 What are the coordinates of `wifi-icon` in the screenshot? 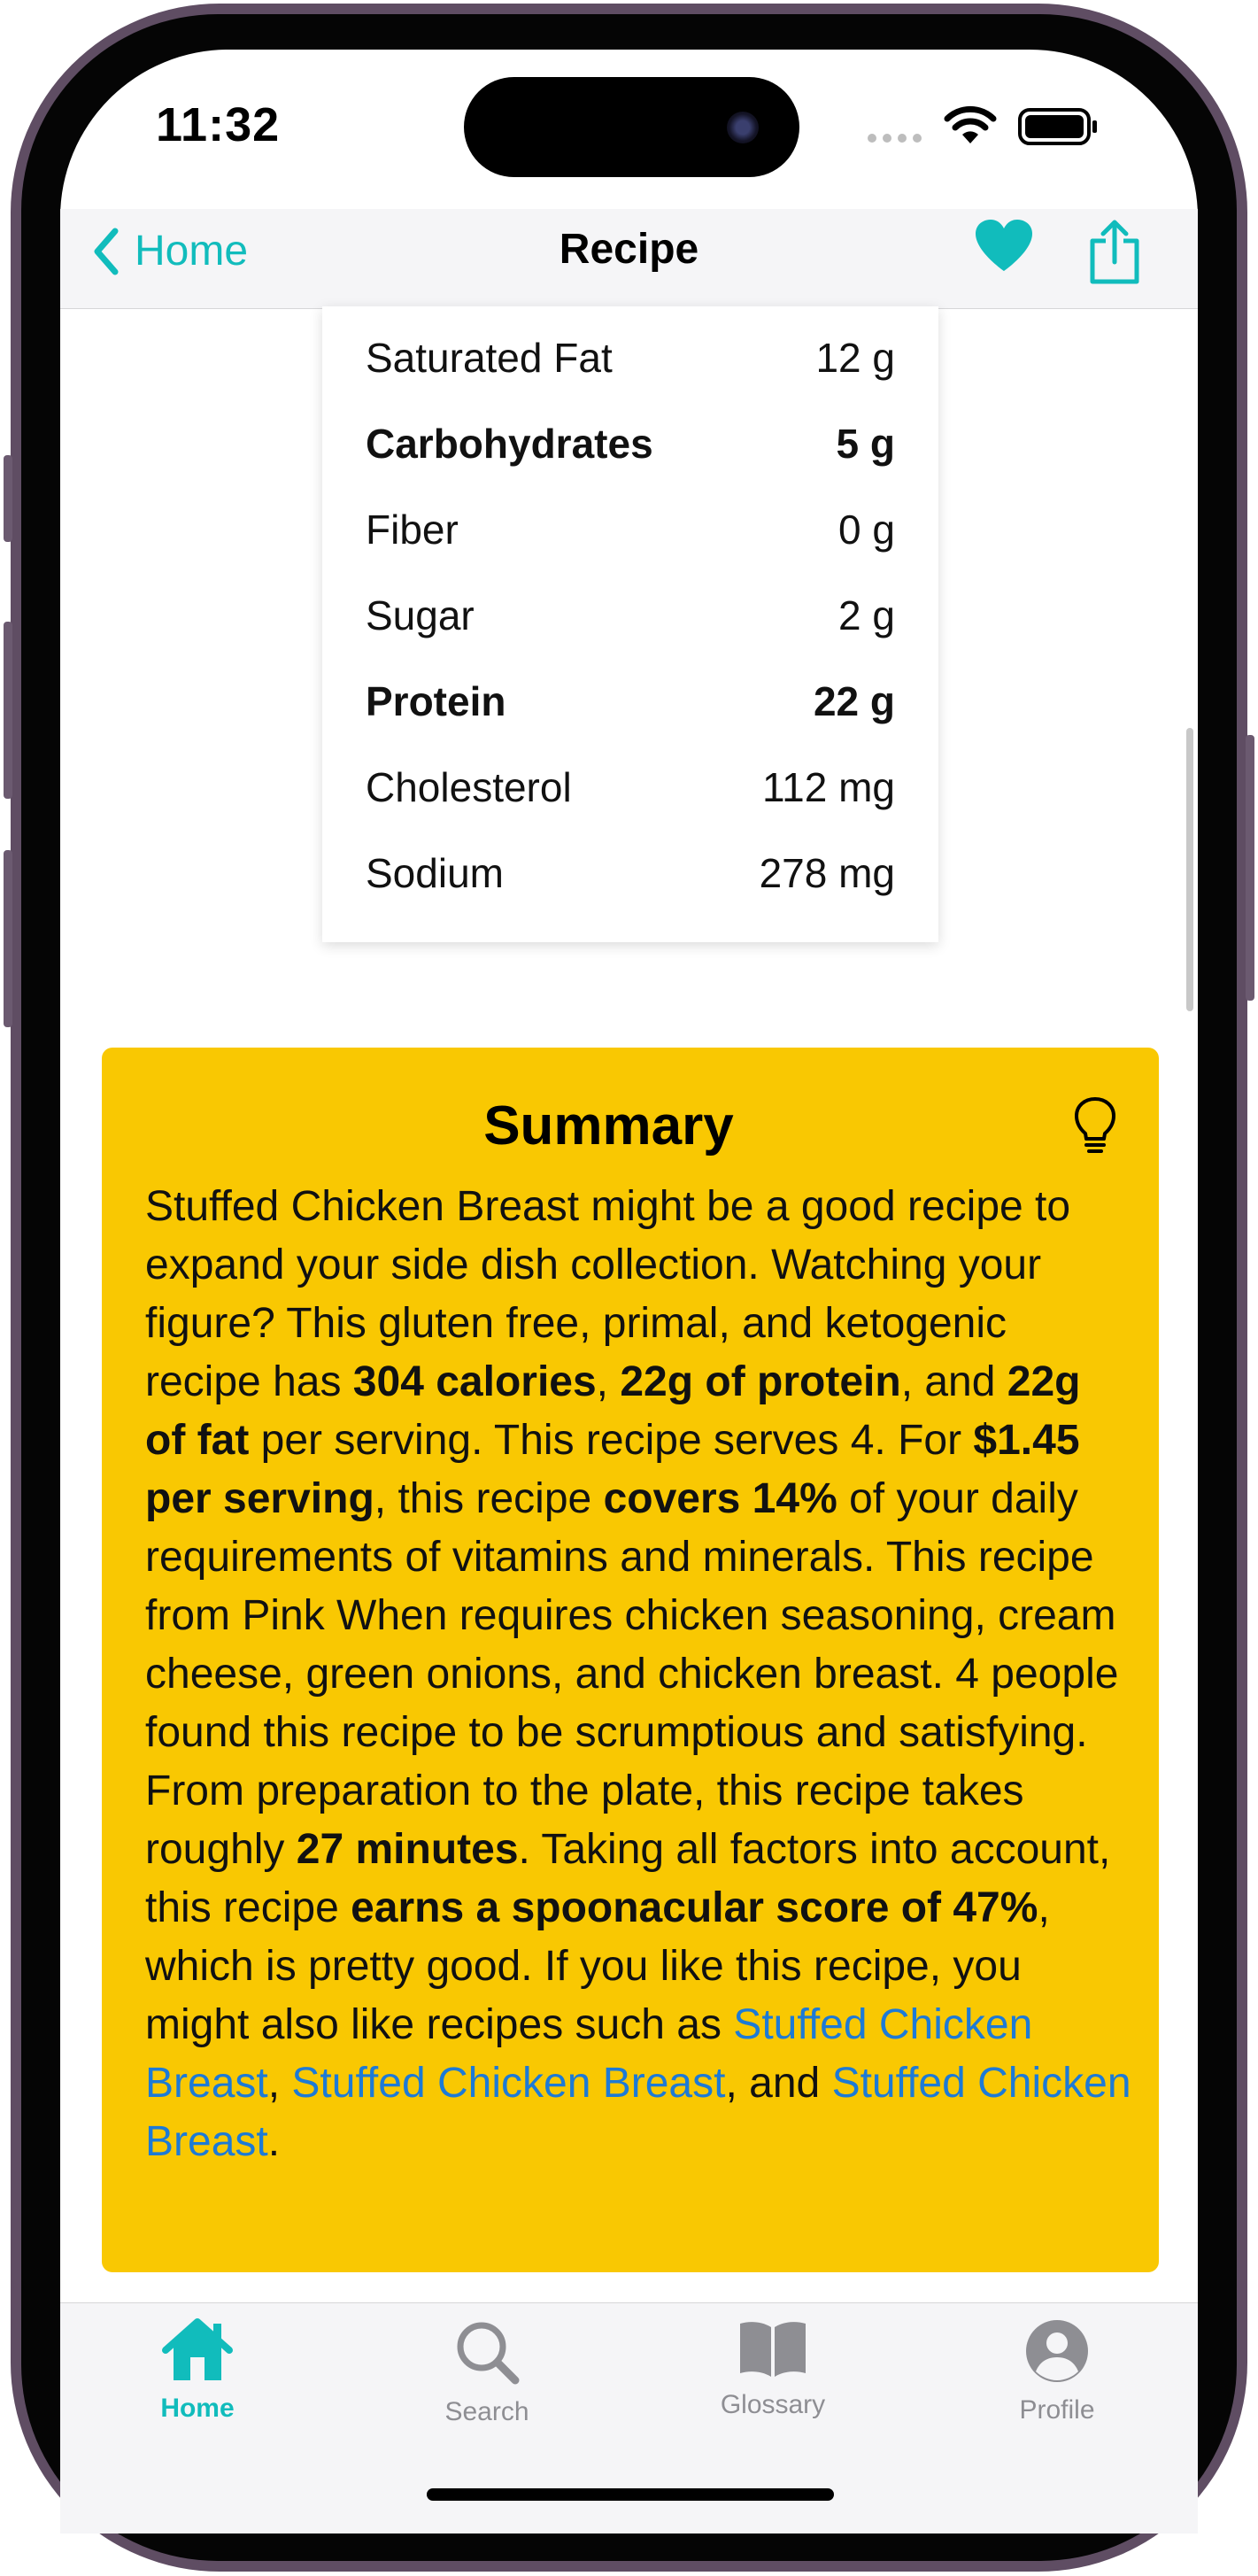 It's located at (970, 124).